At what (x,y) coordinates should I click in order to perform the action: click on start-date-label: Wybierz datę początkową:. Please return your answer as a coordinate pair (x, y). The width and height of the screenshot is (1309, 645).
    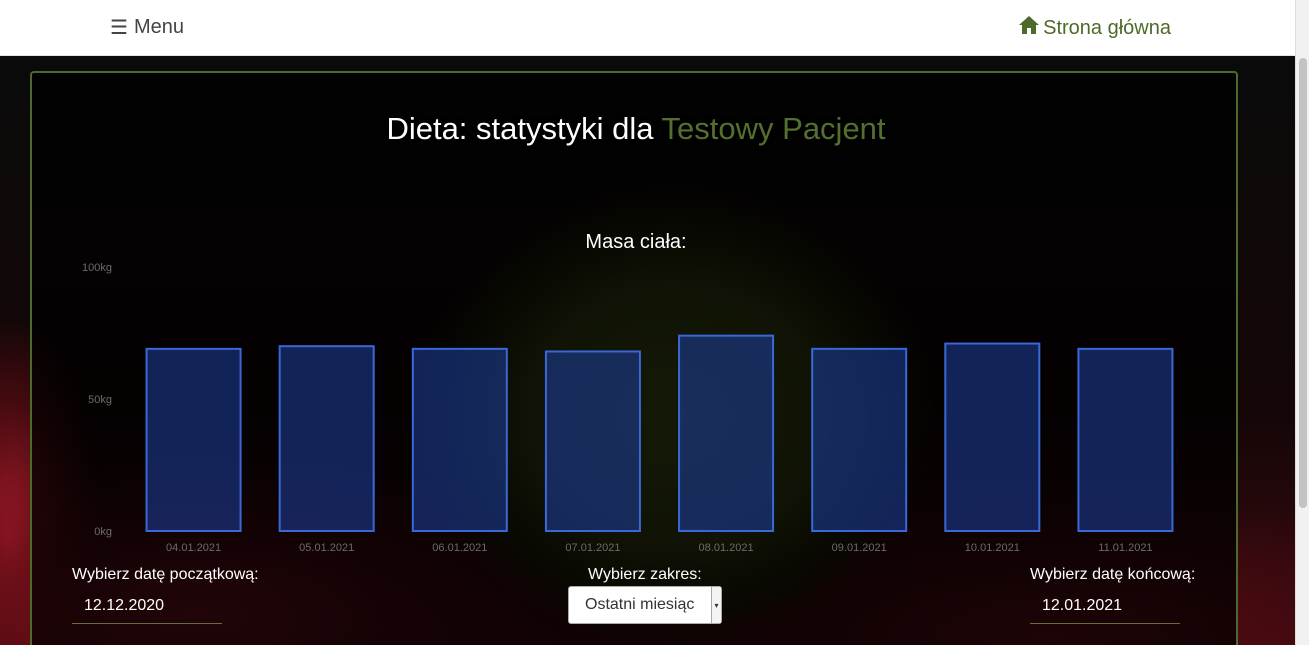
    Looking at the image, I should click on (165, 574).